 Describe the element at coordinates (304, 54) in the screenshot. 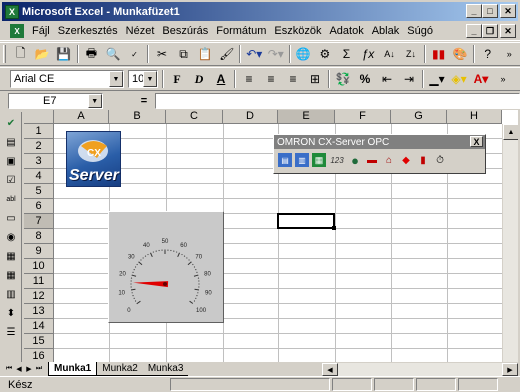

I see `hyperlink-icon: 🌐` at that location.